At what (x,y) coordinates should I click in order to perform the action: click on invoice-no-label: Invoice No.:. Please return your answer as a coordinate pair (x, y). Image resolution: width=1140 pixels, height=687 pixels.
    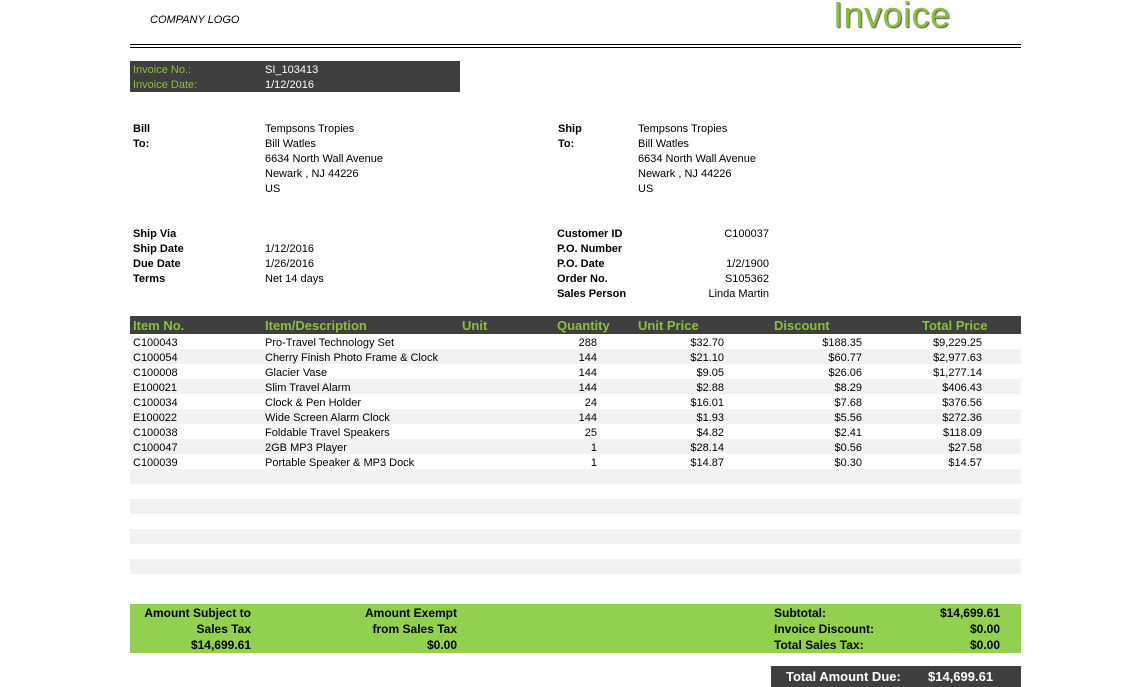
    Looking at the image, I should click on (162, 70).